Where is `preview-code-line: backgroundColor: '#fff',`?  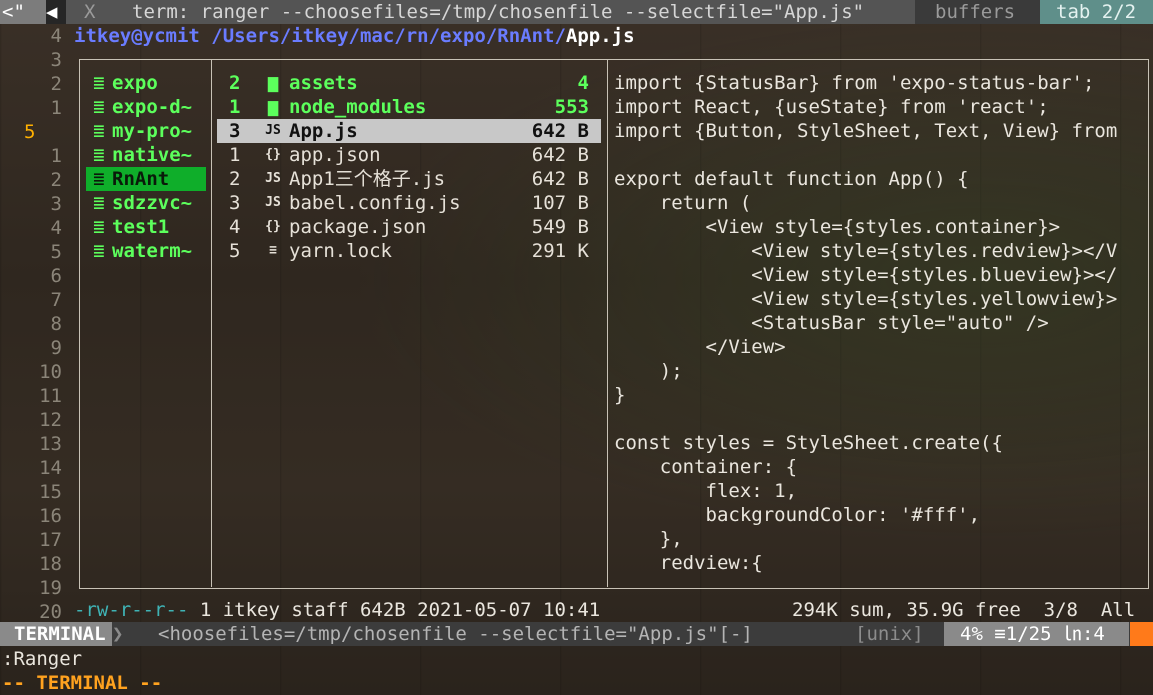 preview-code-line: backgroundColor: '#fff', is located at coordinates (797, 515).